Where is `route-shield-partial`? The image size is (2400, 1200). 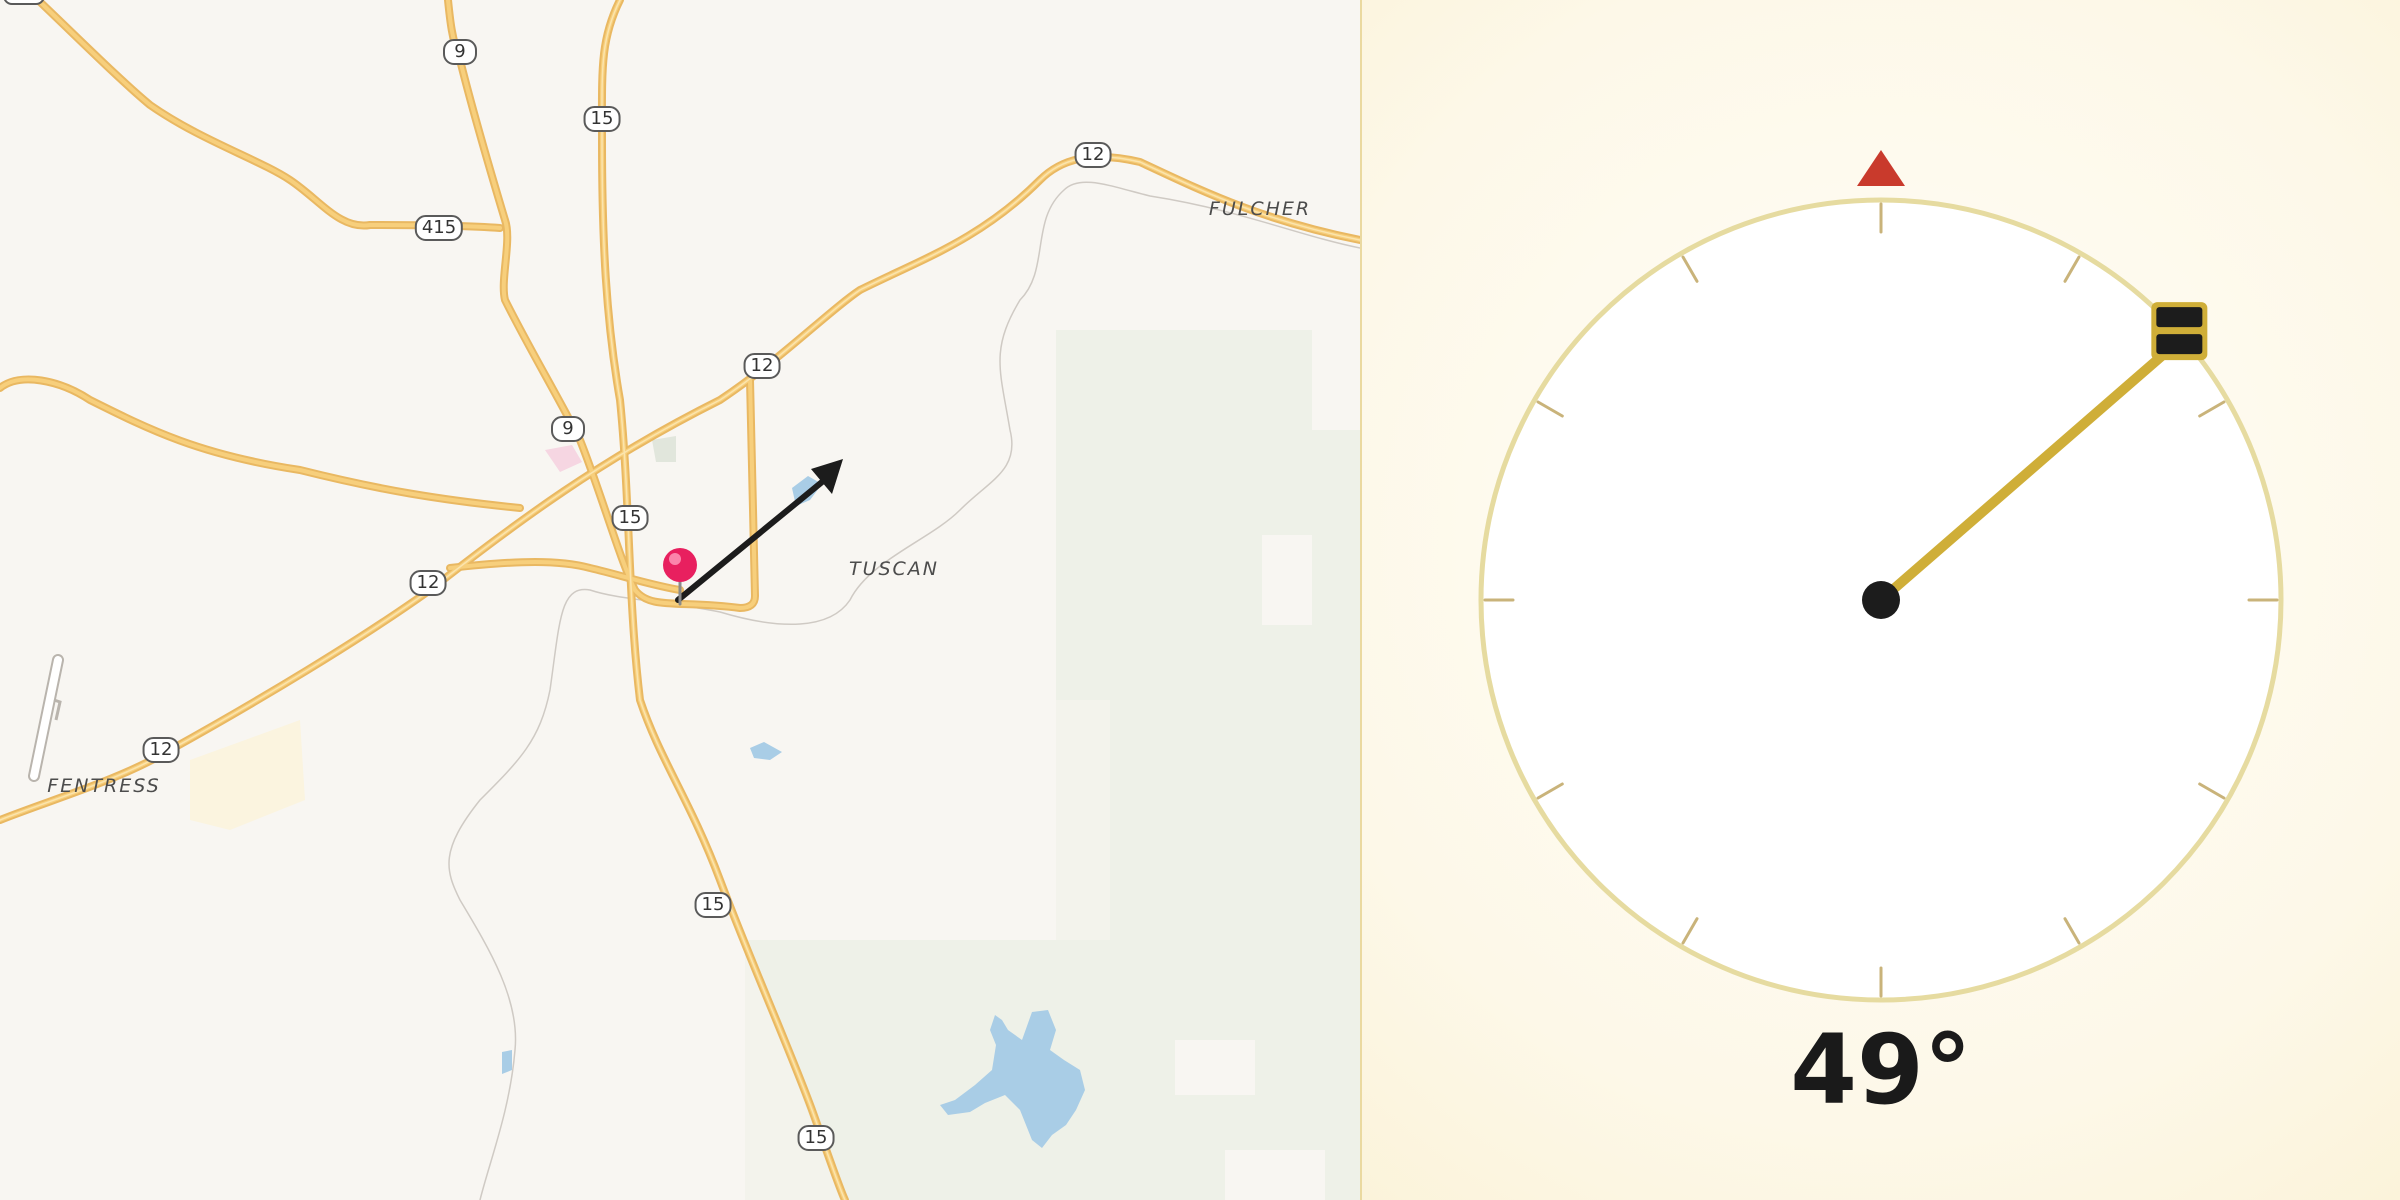 route-shield-partial is located at coordinates (24, 2).